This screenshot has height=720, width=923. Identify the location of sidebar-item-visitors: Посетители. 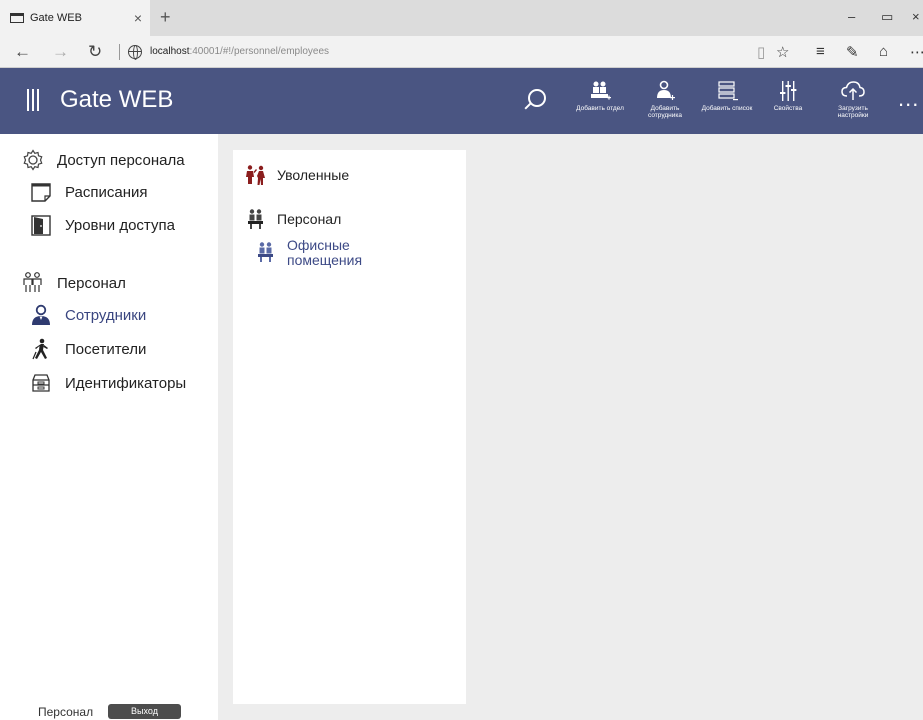
(87, 349).